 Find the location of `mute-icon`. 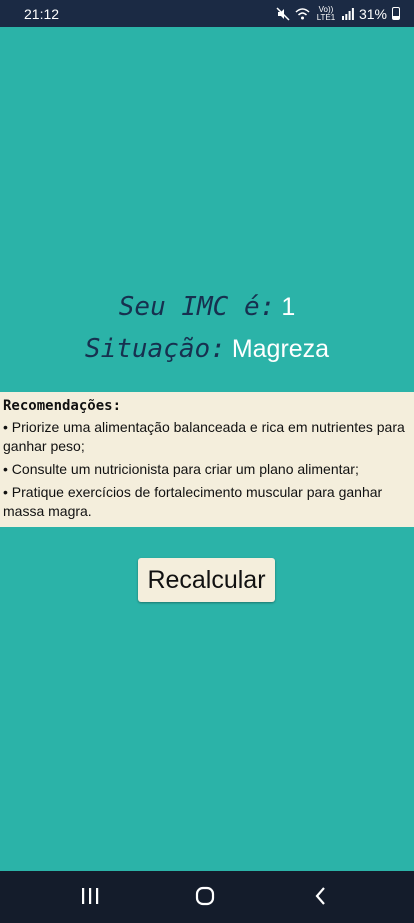

mute-icon is located at coordinates (283, 13).